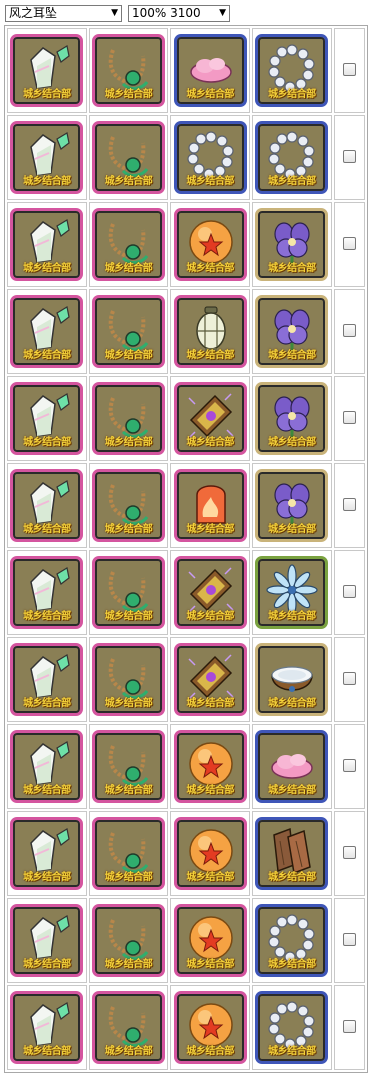 This screenshot has height=1073, width=371. I want to click on pink-cloud-item-tile: 城乡结合部, so click(210, 70).